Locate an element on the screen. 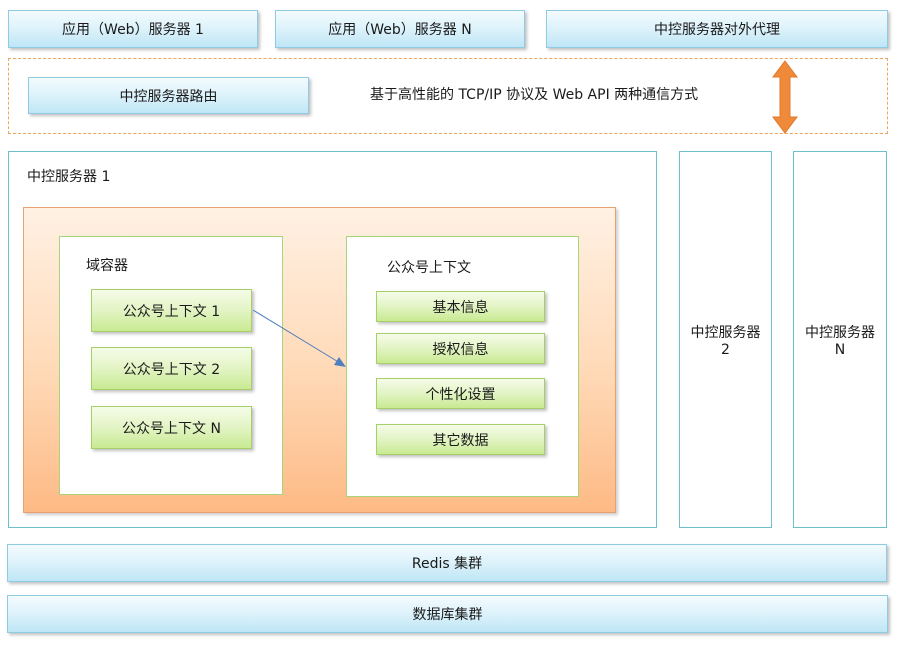  context-item-n: 公众号上下文 N is located at coordinates (171, 427).